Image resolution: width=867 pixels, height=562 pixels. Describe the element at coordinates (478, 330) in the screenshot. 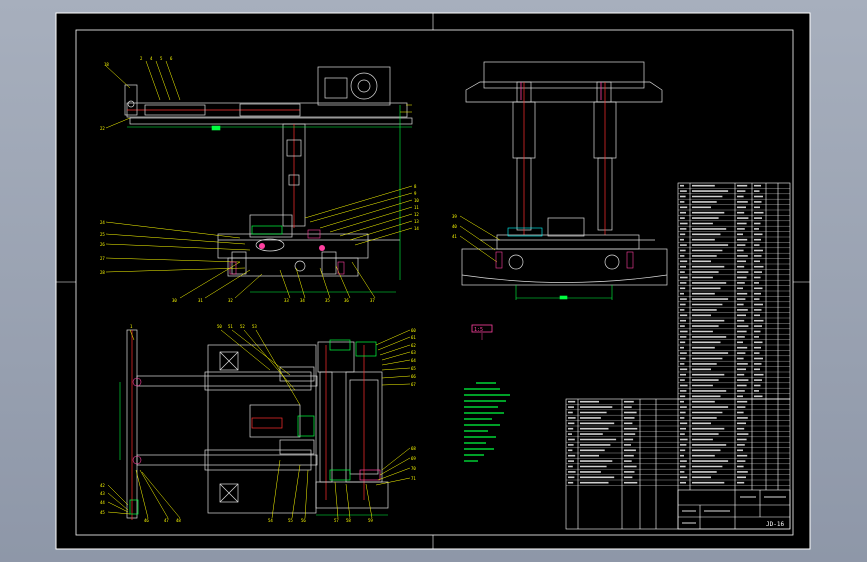

I see `svg-text: 1:5` at that location.